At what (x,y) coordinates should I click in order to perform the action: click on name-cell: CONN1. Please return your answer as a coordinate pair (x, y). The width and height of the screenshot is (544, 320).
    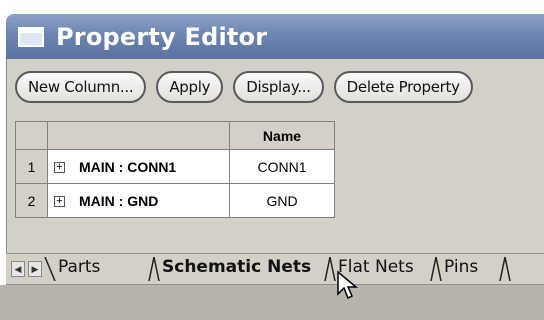
    Looking at the image, I should click on (282, 166).